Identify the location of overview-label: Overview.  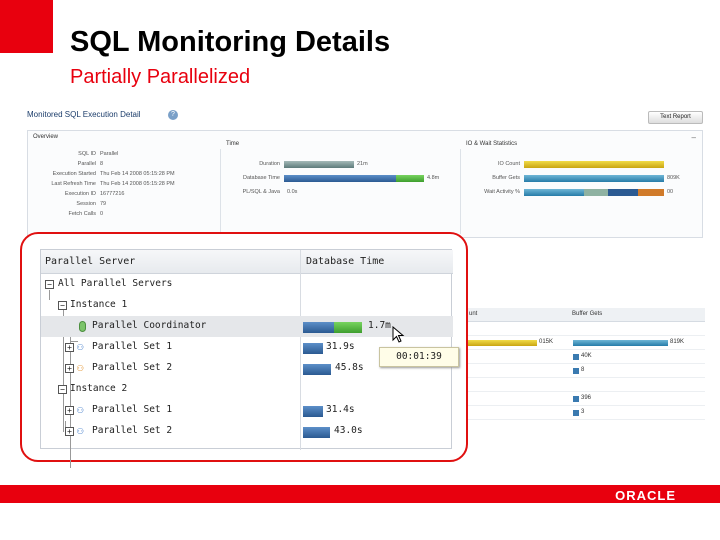
(46, 137).